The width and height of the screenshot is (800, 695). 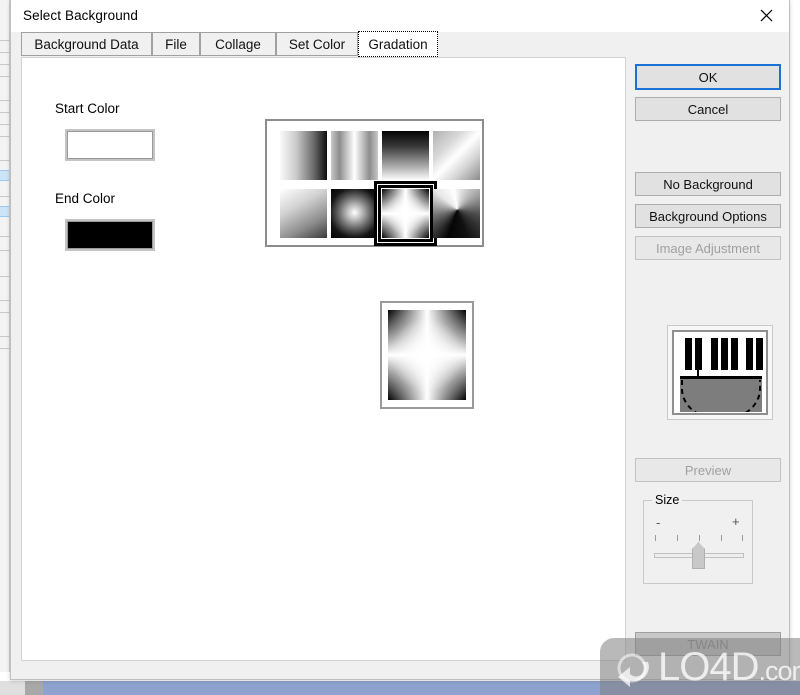 What do you see at coordinates (708, 77) in the screenshot?
I see `ok-button: OK` at bounding box center [708, 77].